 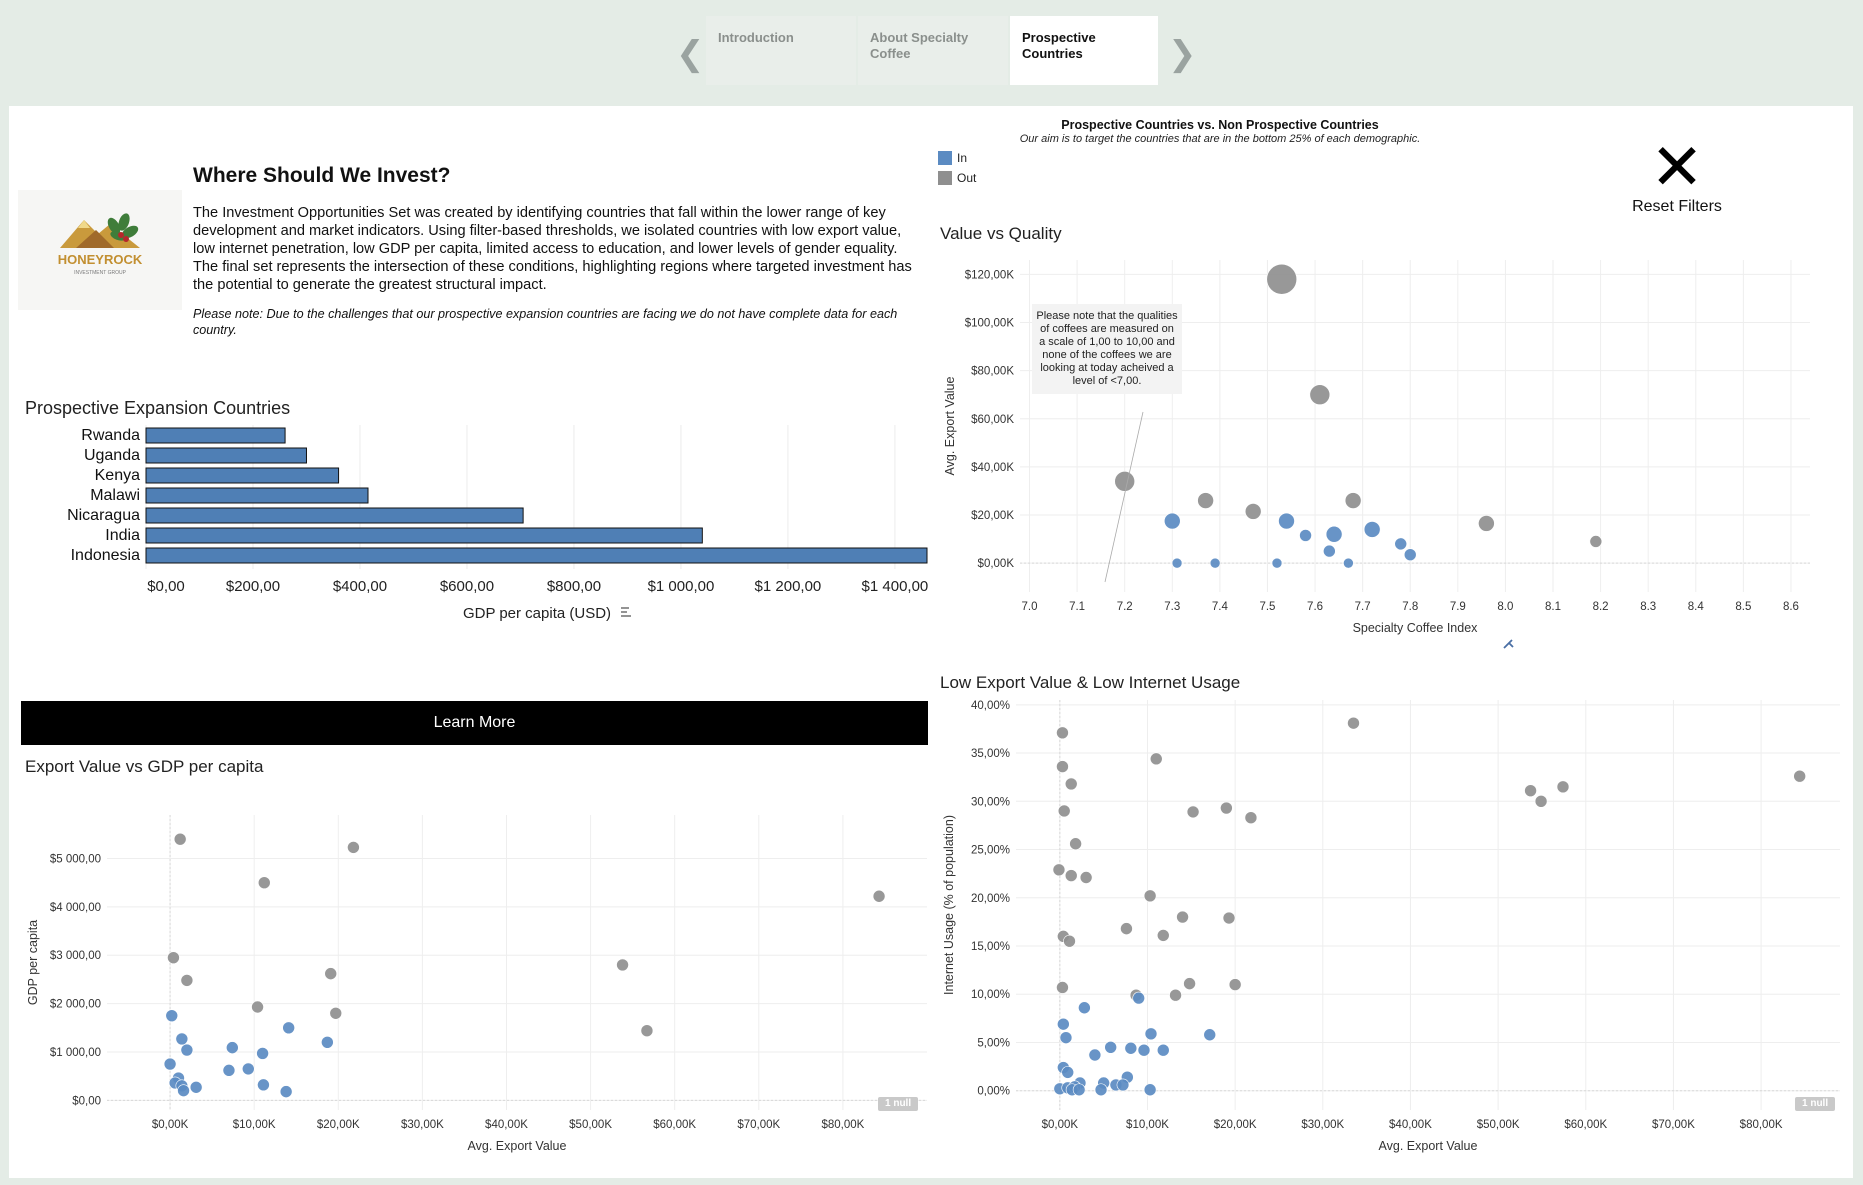 What do you see at coordinates (993, 1092) in the screenshot?
I see `y-tick-label: 0,00%` at bounding box center [993, 1092].